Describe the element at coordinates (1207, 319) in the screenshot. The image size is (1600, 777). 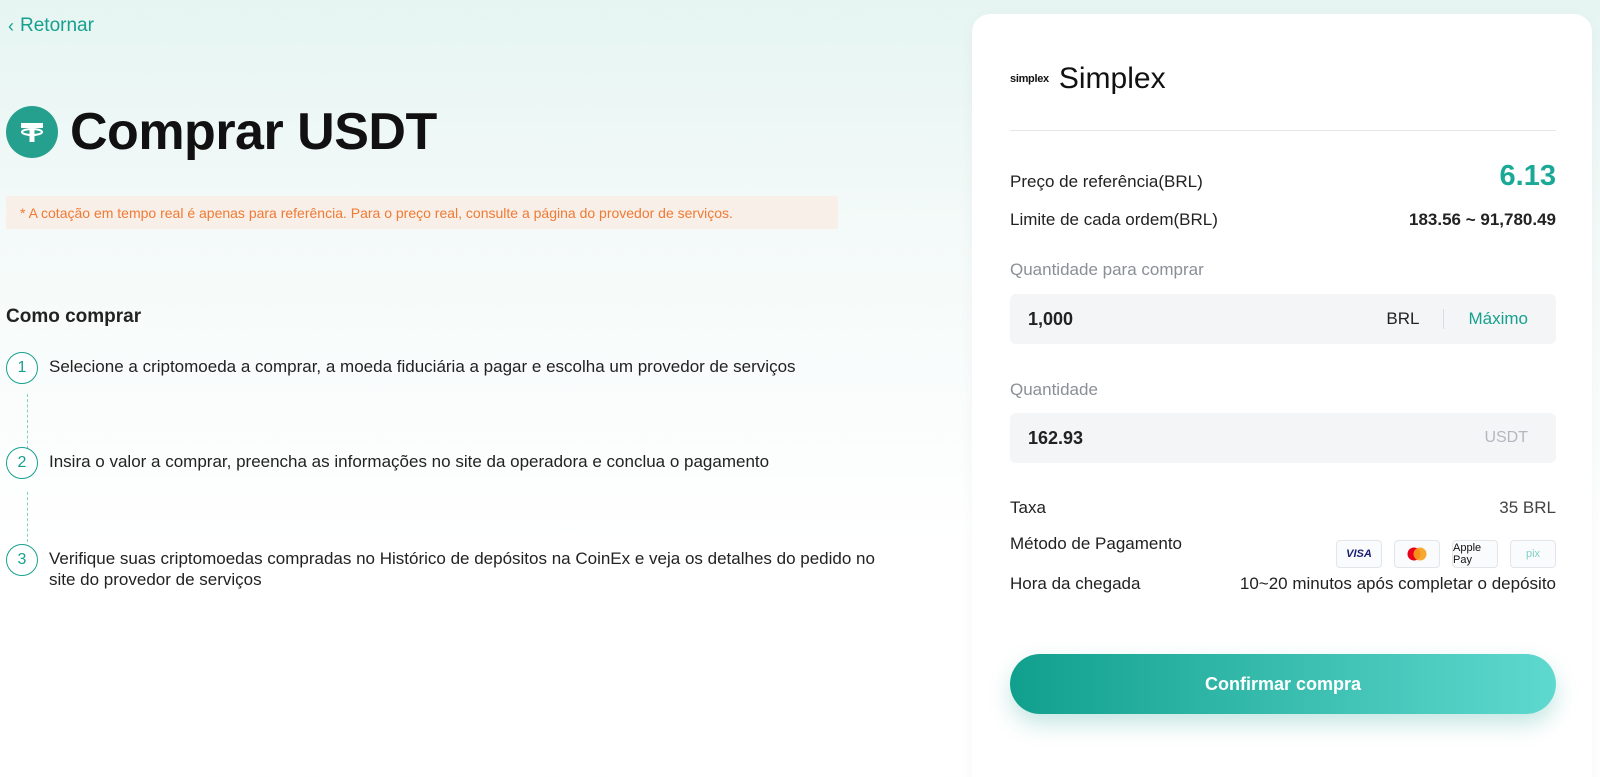
I see `buy-amount-input` at that location.